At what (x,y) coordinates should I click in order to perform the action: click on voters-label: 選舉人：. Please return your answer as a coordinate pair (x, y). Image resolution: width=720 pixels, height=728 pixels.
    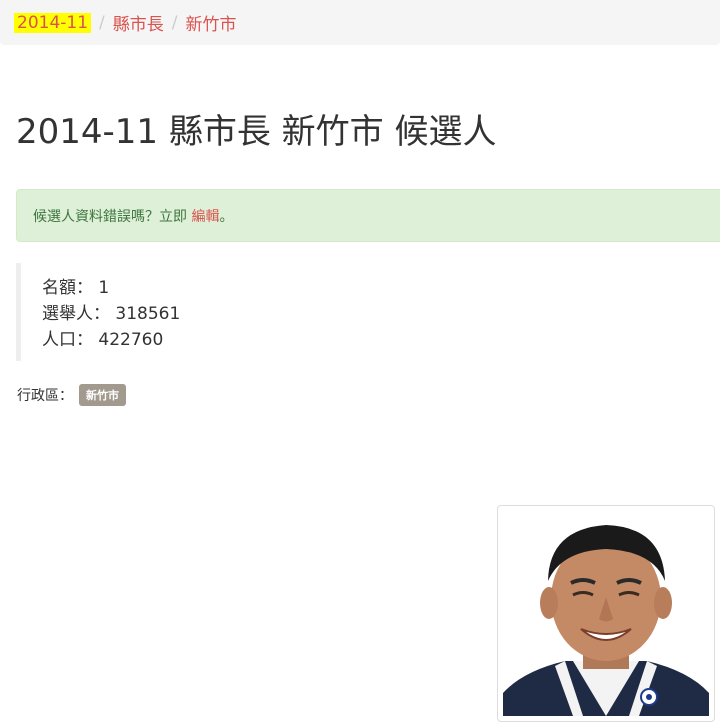
    Looking at the image, I should click on (76, 314).